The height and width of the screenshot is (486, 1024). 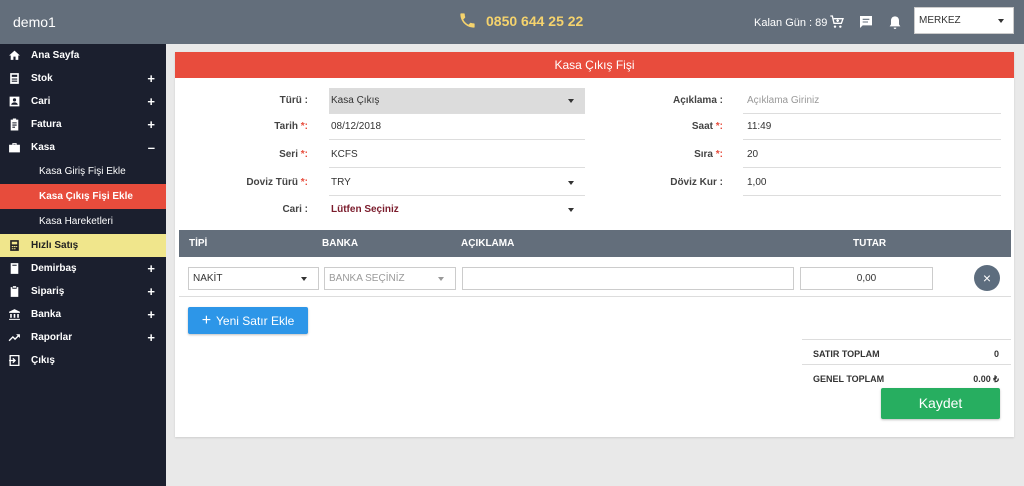 I want to click on doviz-turu-select: TRY, so click(x=457, y=183).